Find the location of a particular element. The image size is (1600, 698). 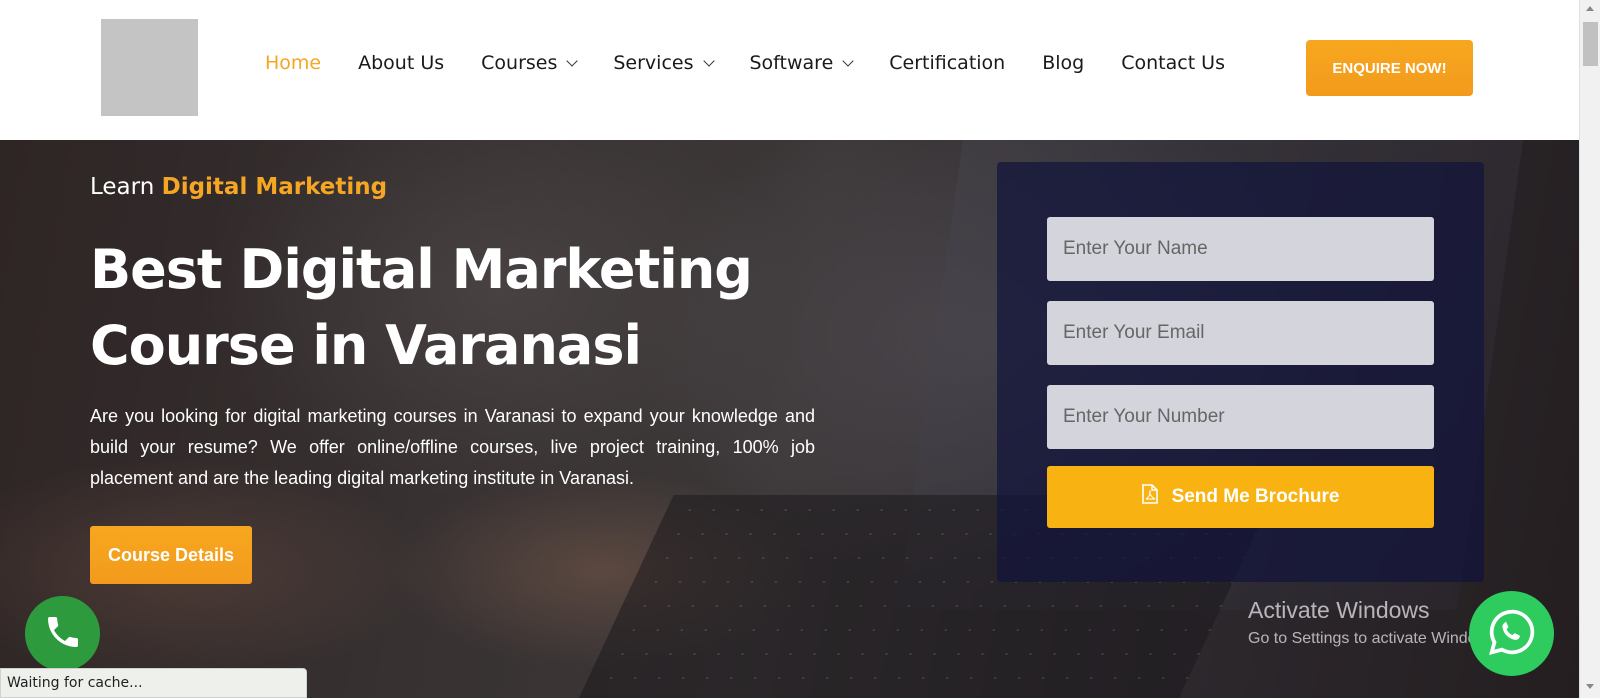

site-logo is located at coordinates (149, 67).